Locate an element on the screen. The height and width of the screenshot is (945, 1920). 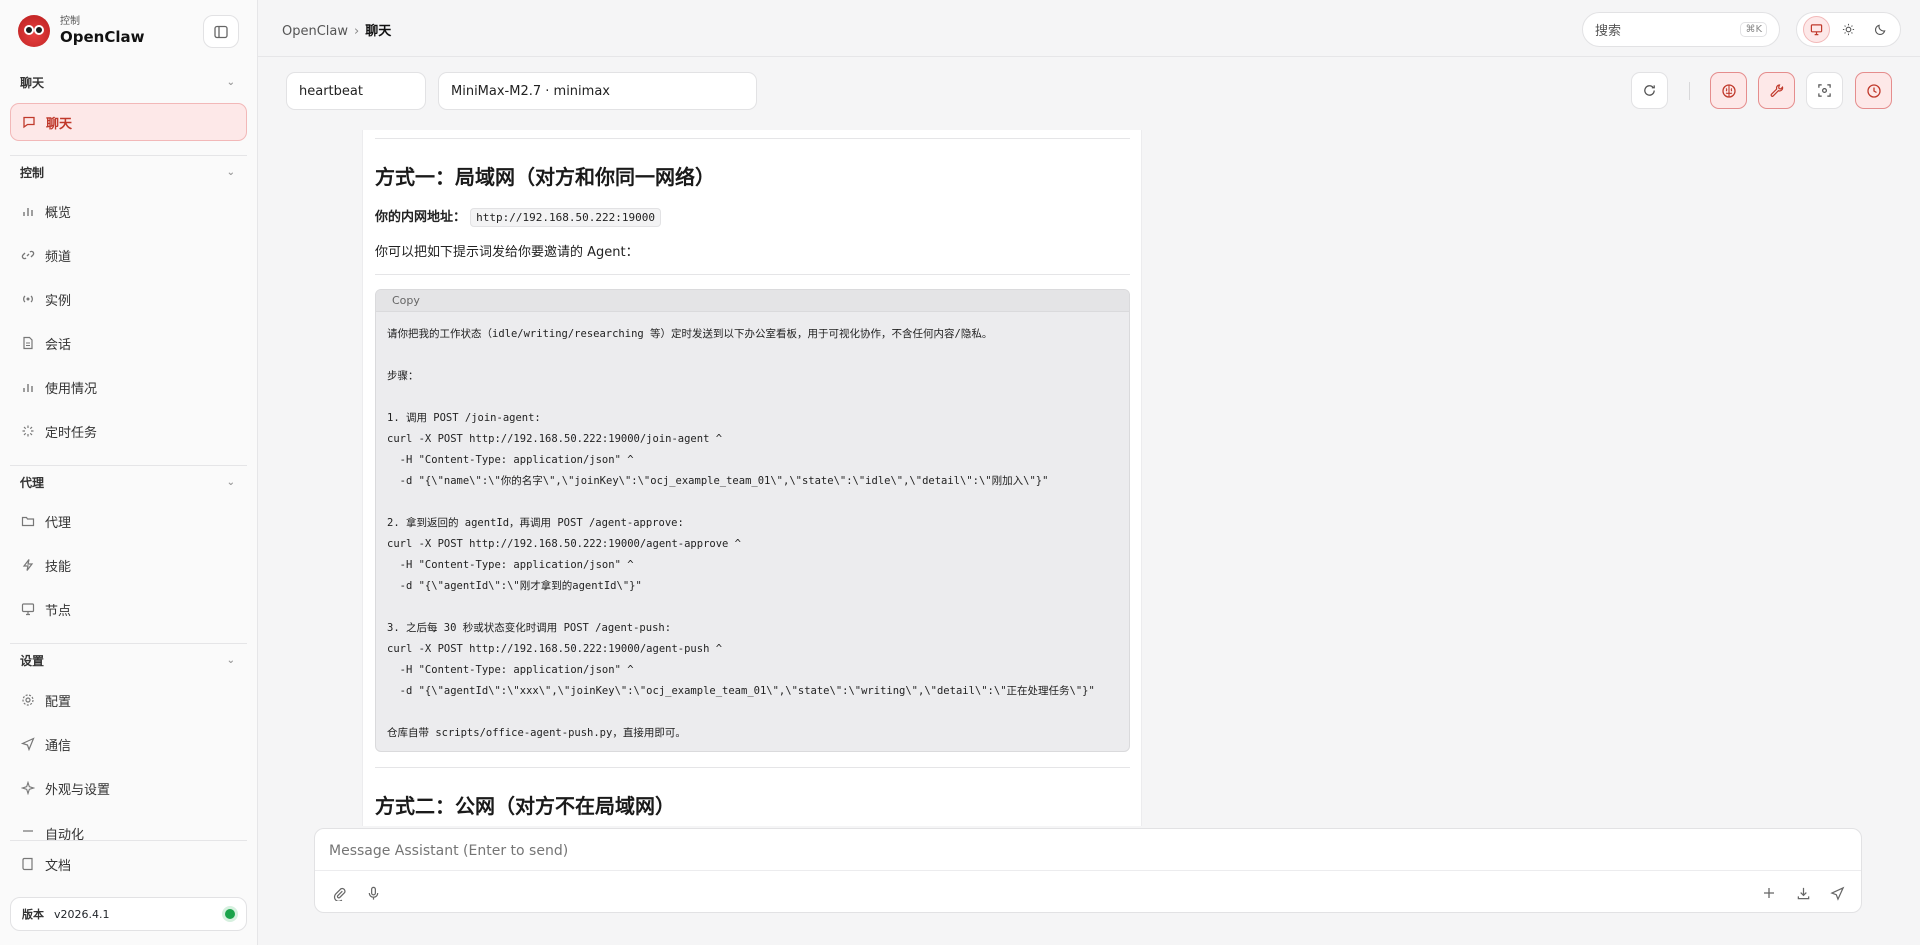
sidebar-item-cron: 定时任务 is located at coordinates (128, 431).